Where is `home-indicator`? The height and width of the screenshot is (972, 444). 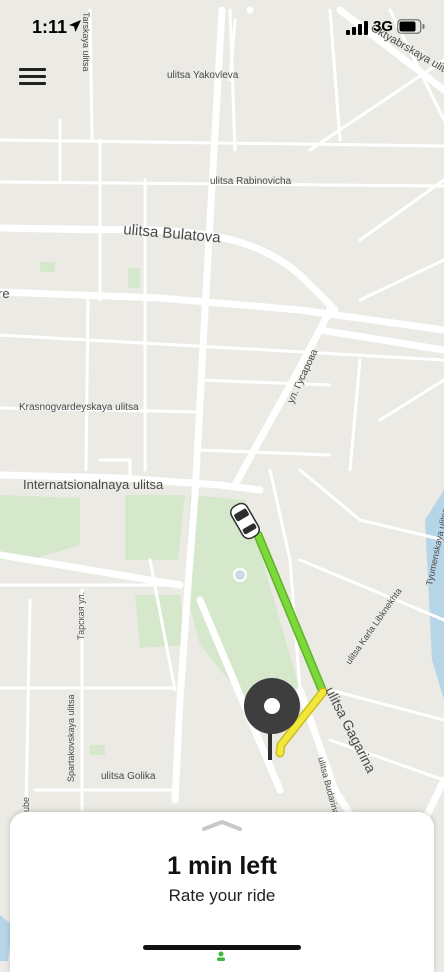 home-indicator is located at coordinates (222, 947).